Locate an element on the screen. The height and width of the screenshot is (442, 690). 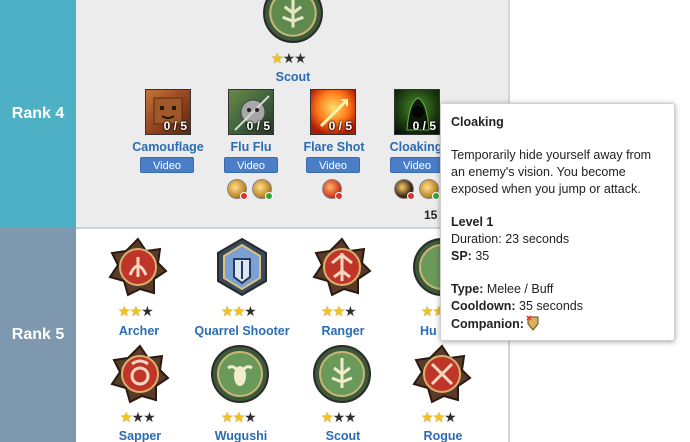
ranger-stars: ★★★ is located at coordinates (339, 311).